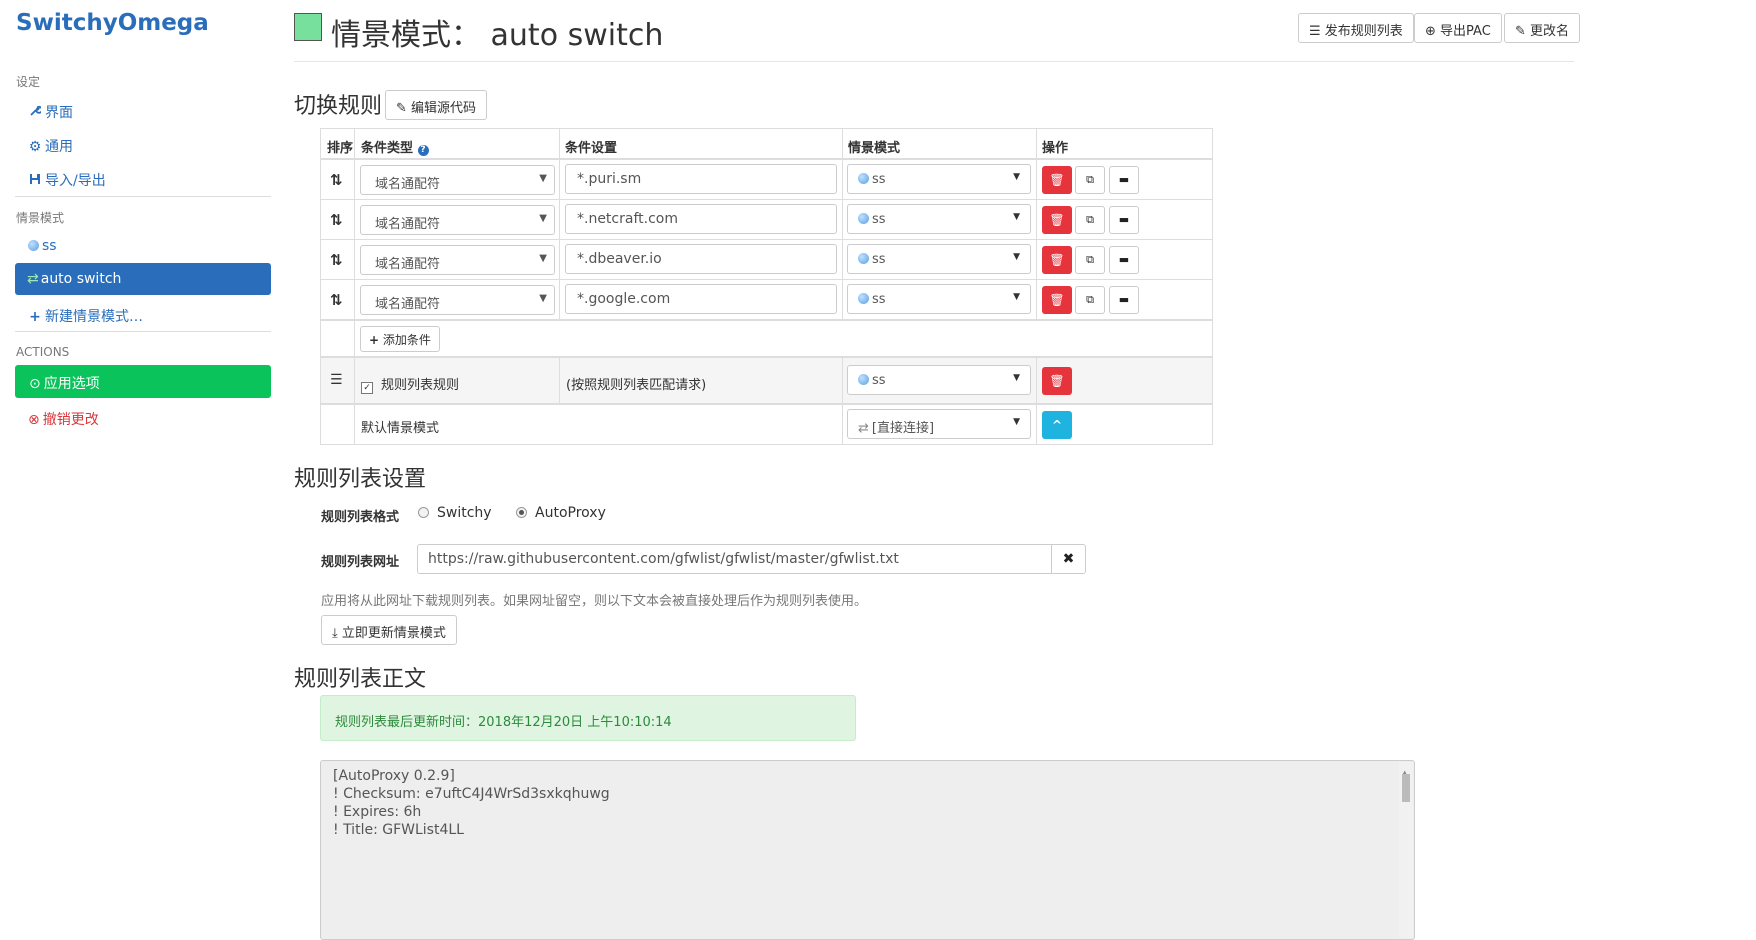 Image resolution: width=1756 pixels, height=940 pixels. I want to click on collapse-up-button: ^, so click(1057, 425).